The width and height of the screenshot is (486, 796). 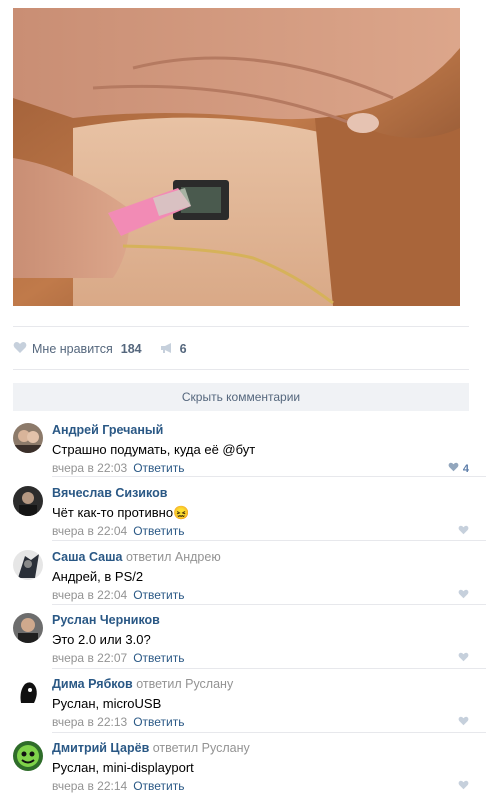 What do you see at coordinates (260, 722) in the screenshot?
I see `comment-meta: вчера в 22:13 Ответить` at bounding box center [260, 722].